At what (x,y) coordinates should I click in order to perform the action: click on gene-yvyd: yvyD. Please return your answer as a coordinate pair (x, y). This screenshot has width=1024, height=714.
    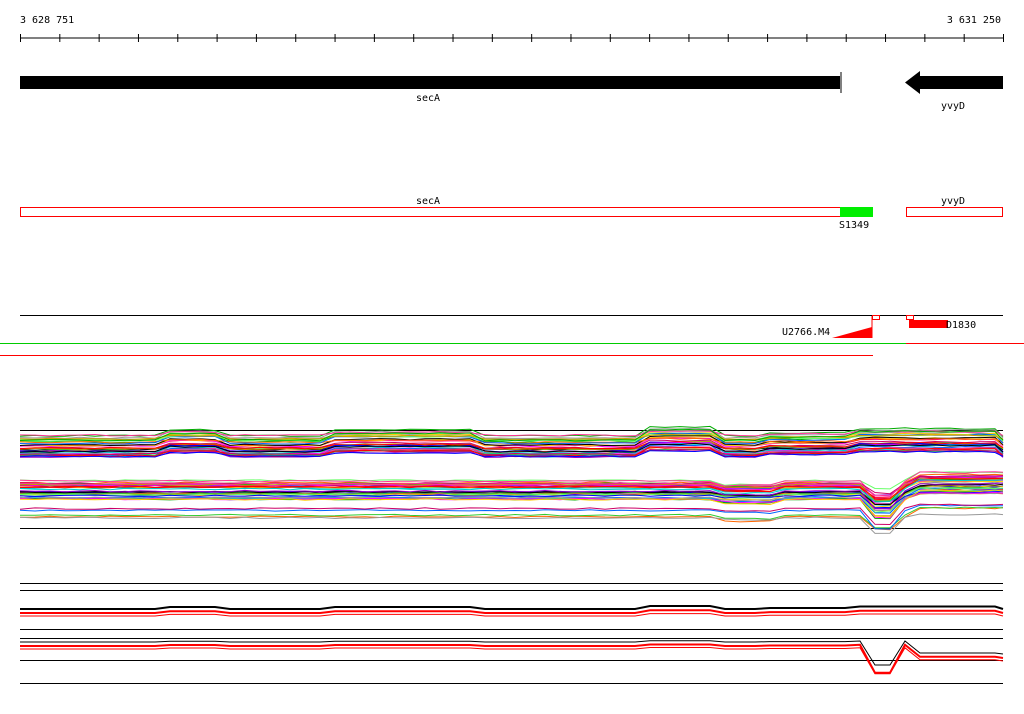
    Looking at the image, I should click on (954, 91).